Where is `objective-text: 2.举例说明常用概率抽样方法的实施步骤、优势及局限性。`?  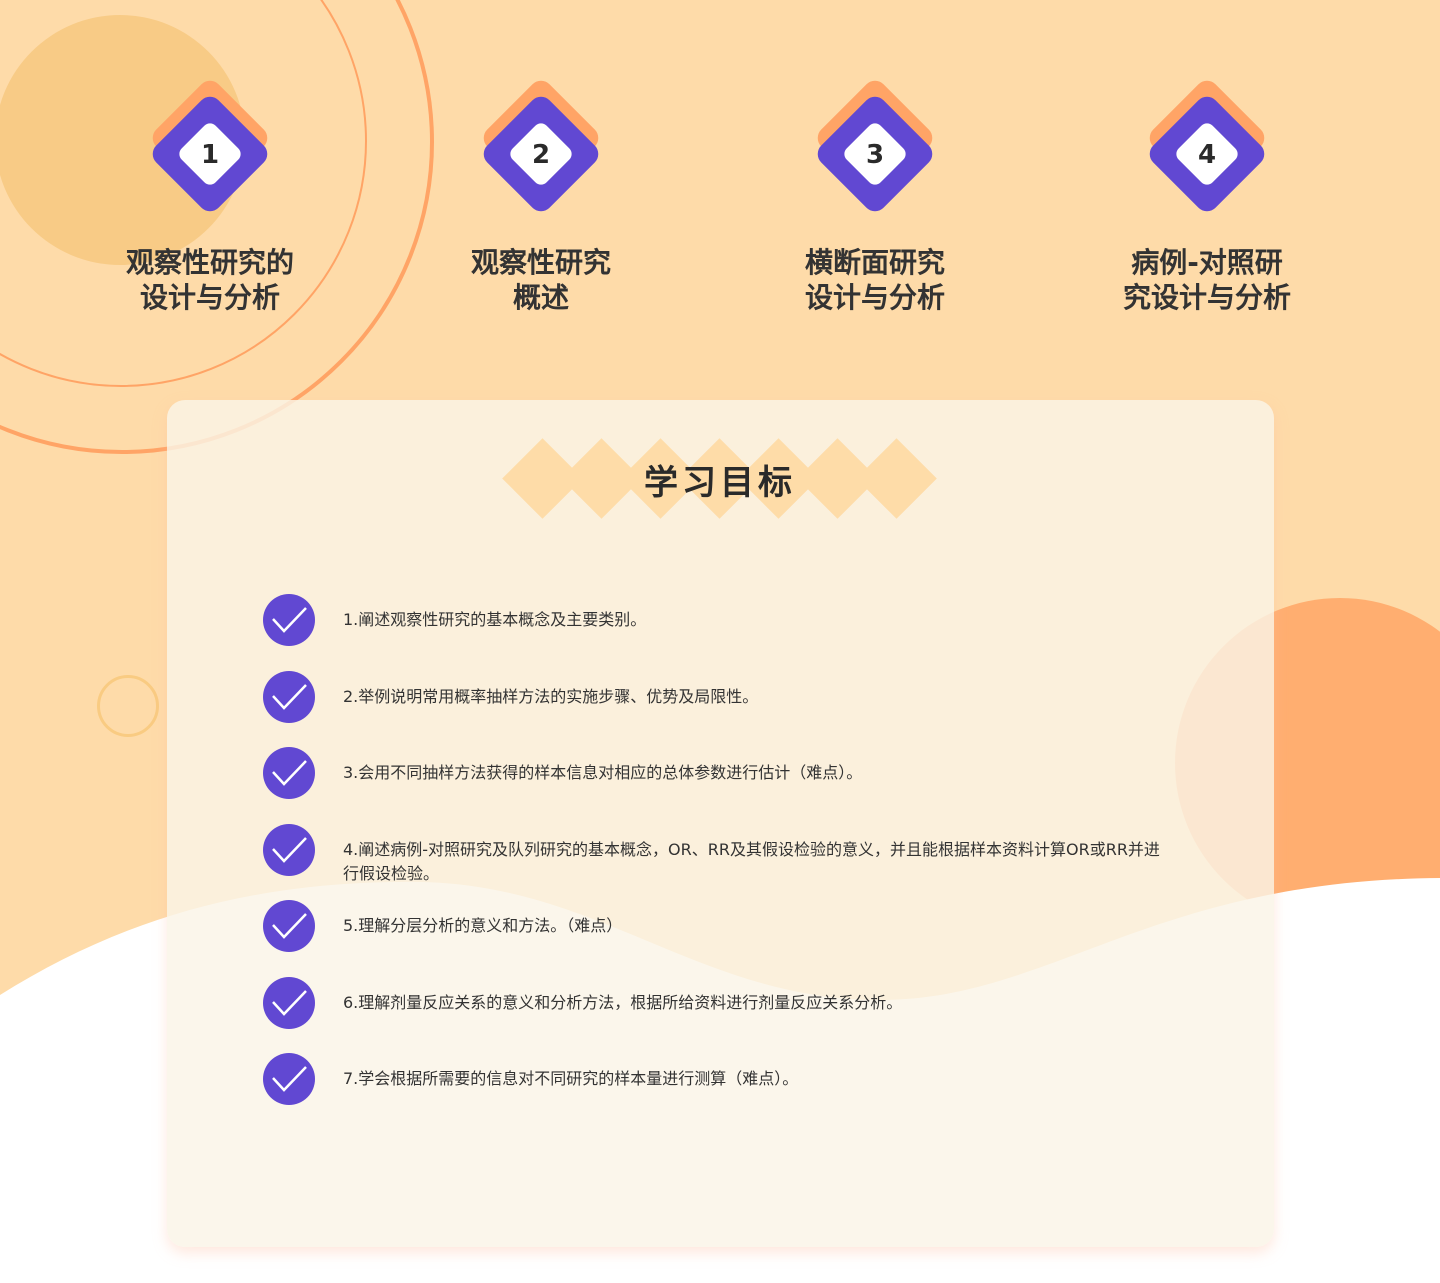
objective-text: 2.举例说明常用概率抽样方法的实施步骤、优势及局限性。 is located at coordinates (551, 696).